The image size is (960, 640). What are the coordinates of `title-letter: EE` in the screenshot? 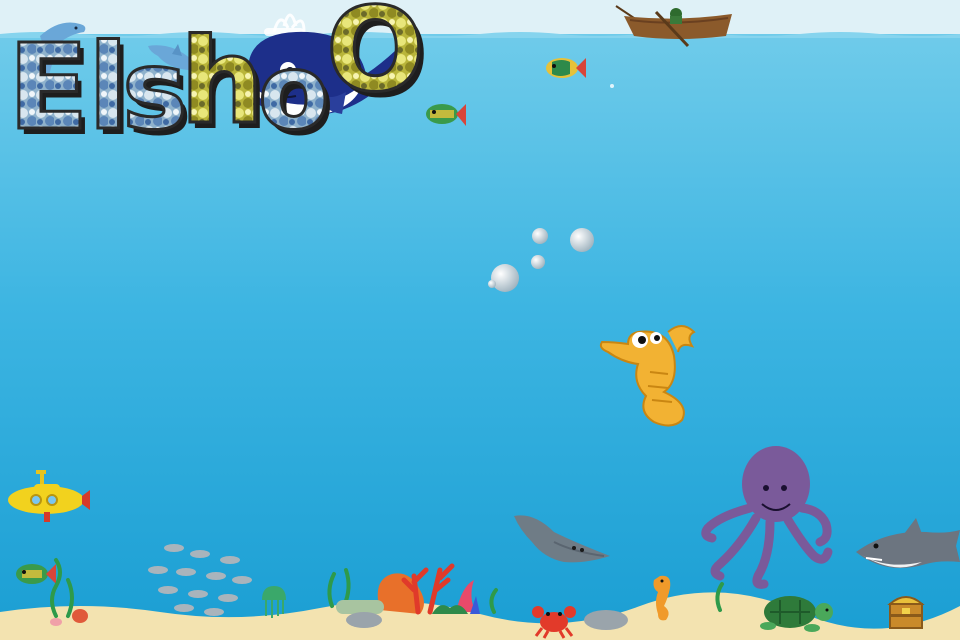 It's located at (50, 90).